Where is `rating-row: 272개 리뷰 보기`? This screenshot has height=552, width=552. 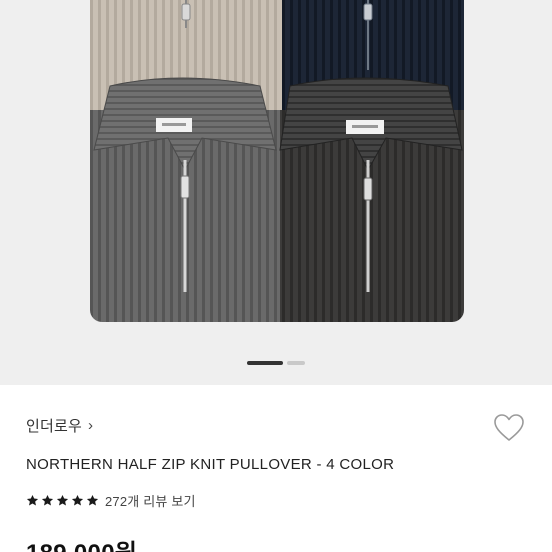
rating-row: 272개 리뷰 보기 is located at coordinates (111, 500).